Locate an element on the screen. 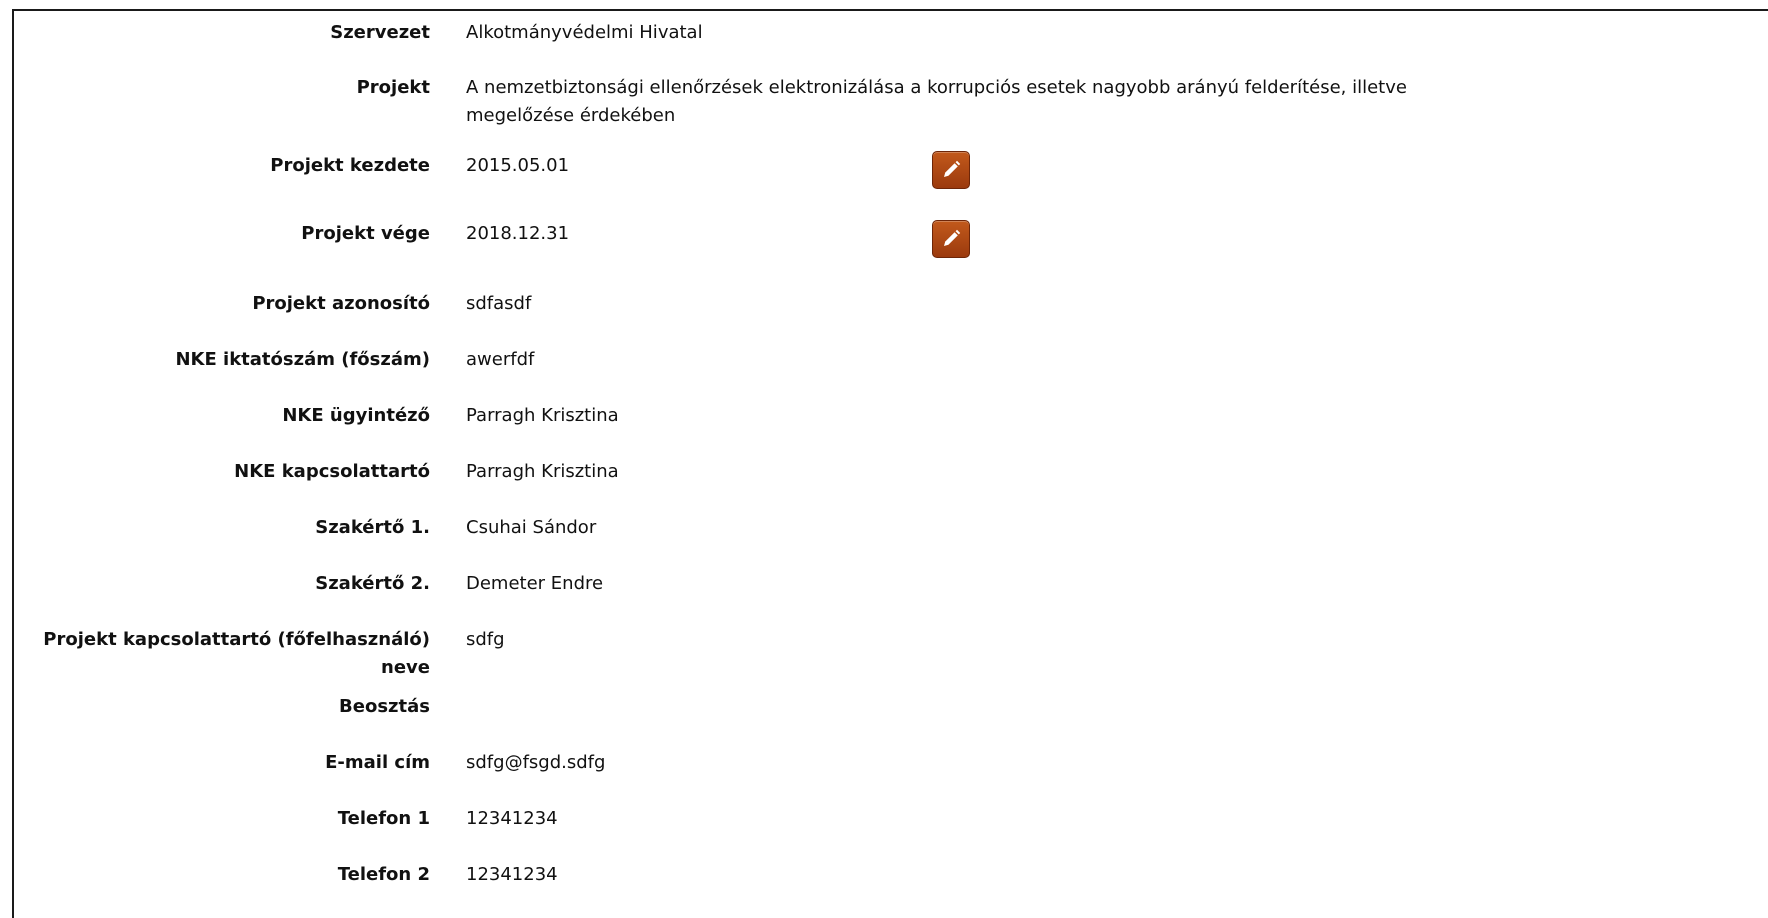 The width and height of the screenshot is (1768, 918). label-projekt-azonosito: Projekt azonosító is located at coordinates (341, 303).